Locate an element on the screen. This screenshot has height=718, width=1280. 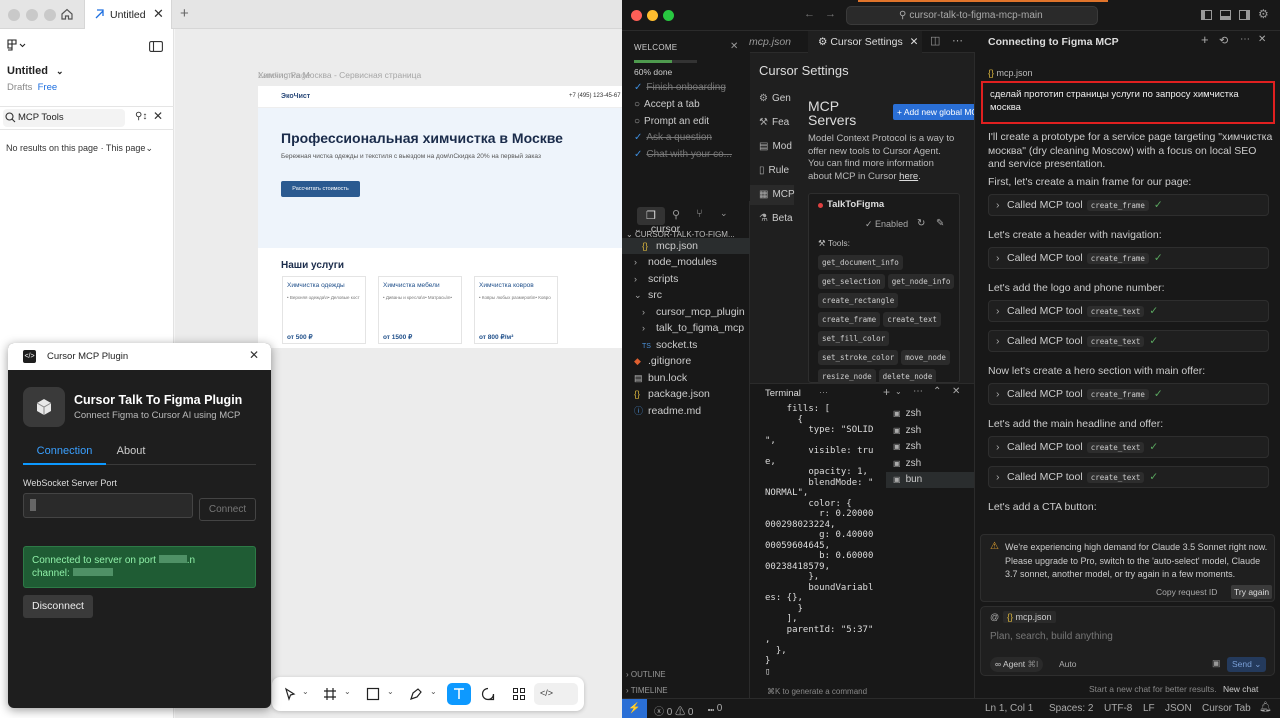
port-input is located at coordinates (108, 505).